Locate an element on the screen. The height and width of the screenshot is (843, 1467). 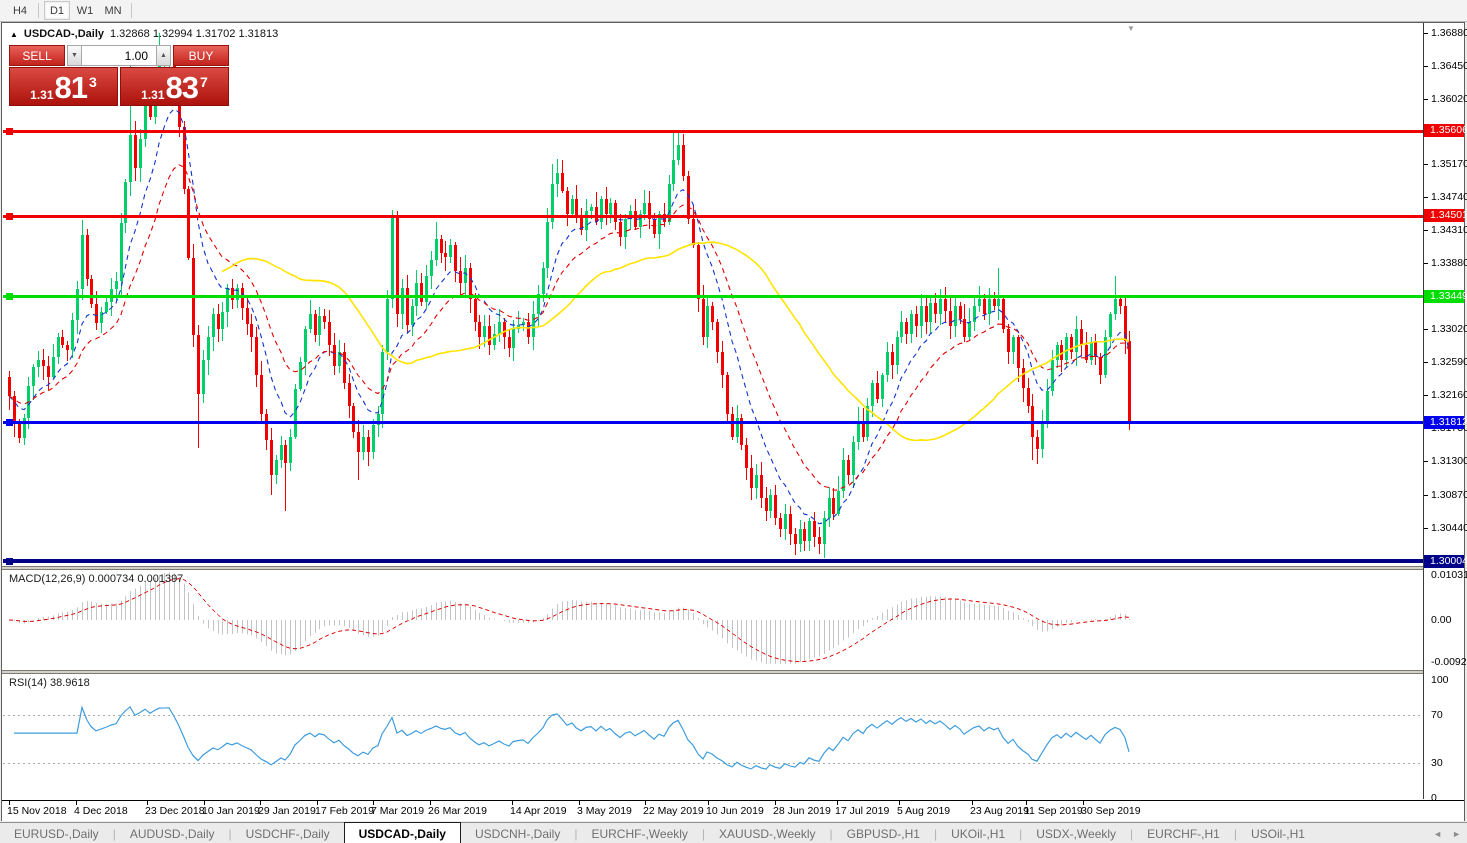
rsi-axis-label: 70 is located at coordinates (1437, 715).